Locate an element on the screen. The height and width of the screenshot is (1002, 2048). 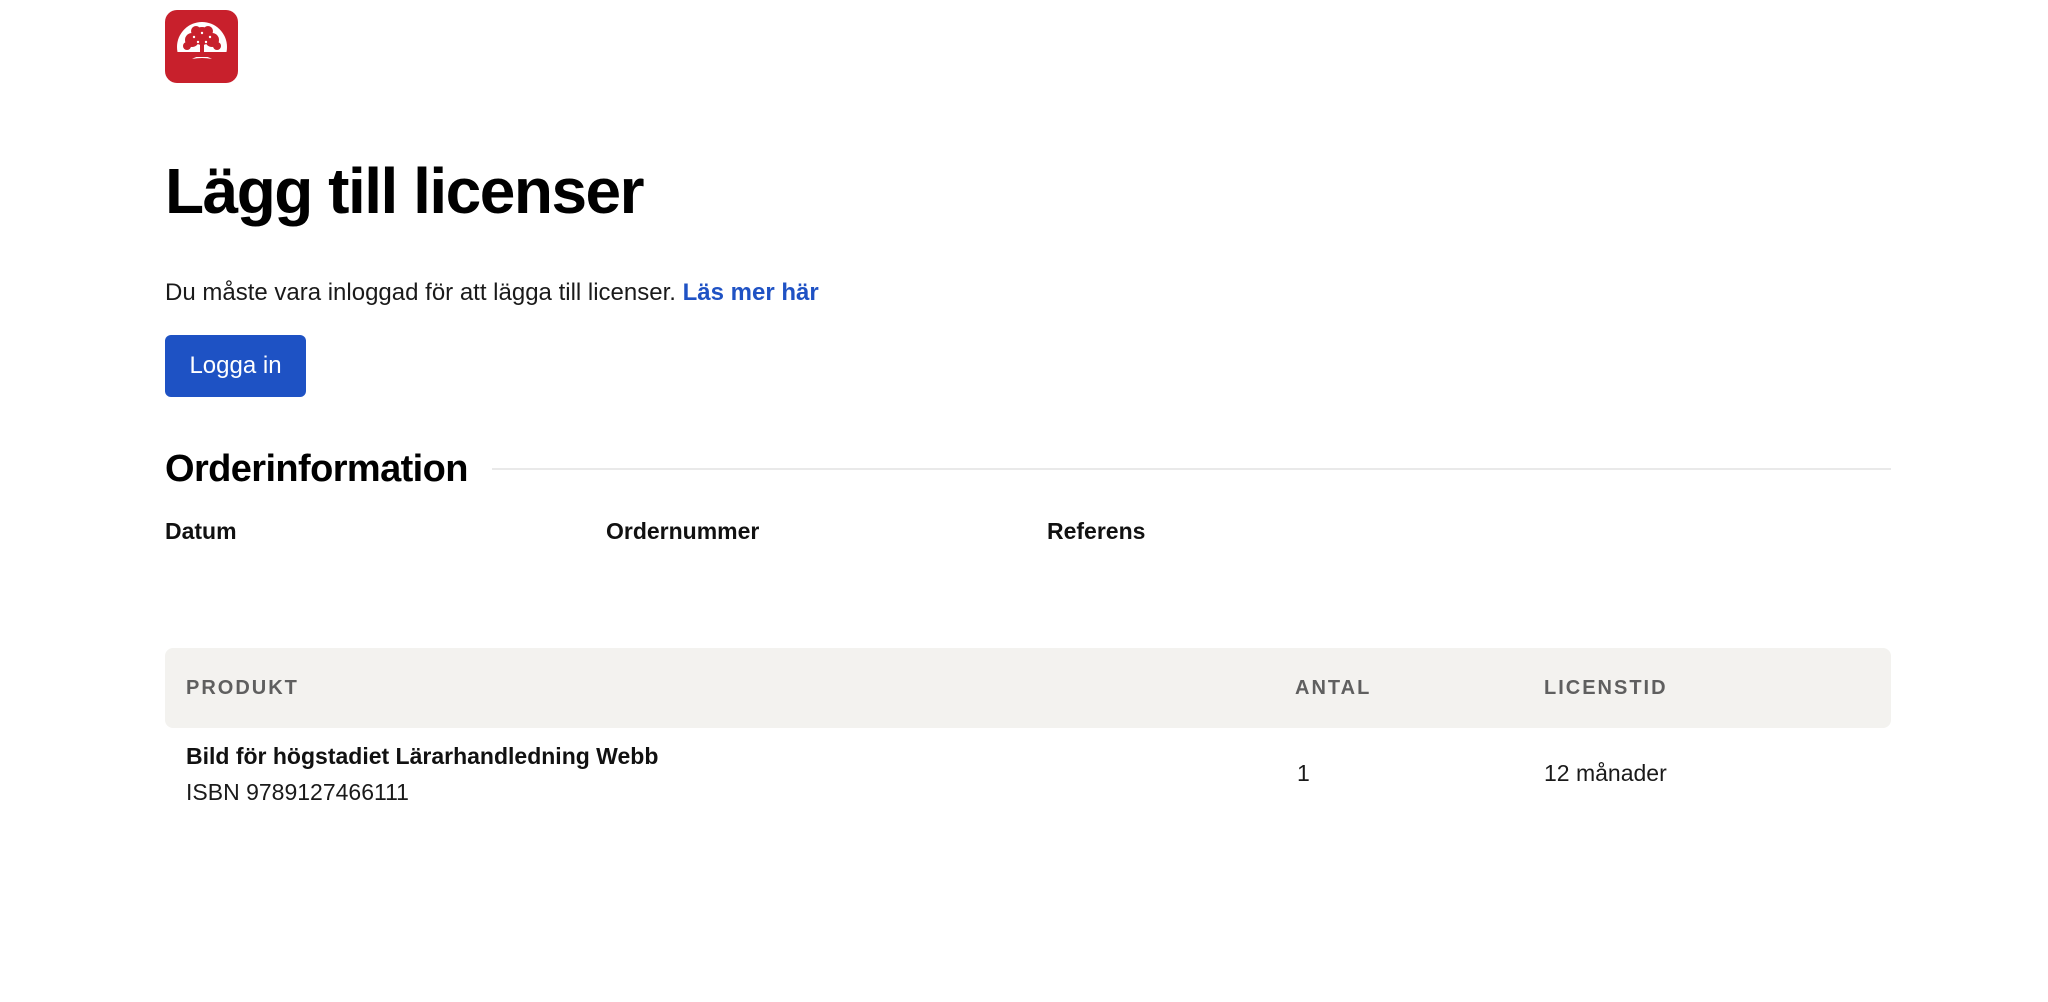
read-more-link: Läs mer här is located at coordinates (751, 292).